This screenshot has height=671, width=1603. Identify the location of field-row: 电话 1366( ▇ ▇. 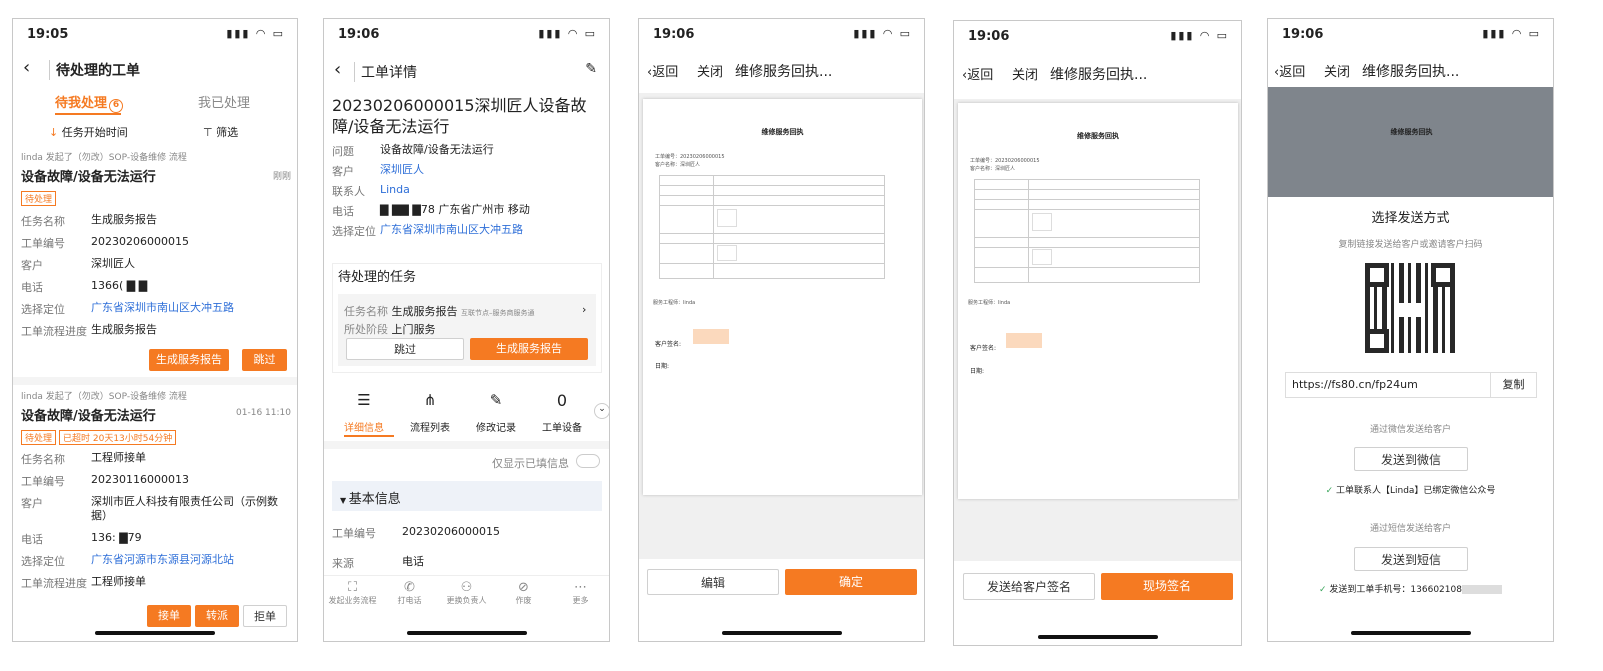
(84, 286).